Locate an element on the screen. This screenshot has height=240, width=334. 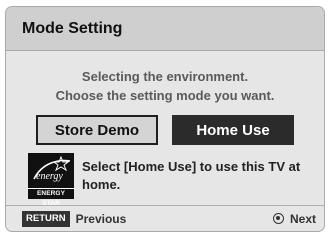
message-line-2: Choose the setting mode you want. is located at coordinates (165, 95).